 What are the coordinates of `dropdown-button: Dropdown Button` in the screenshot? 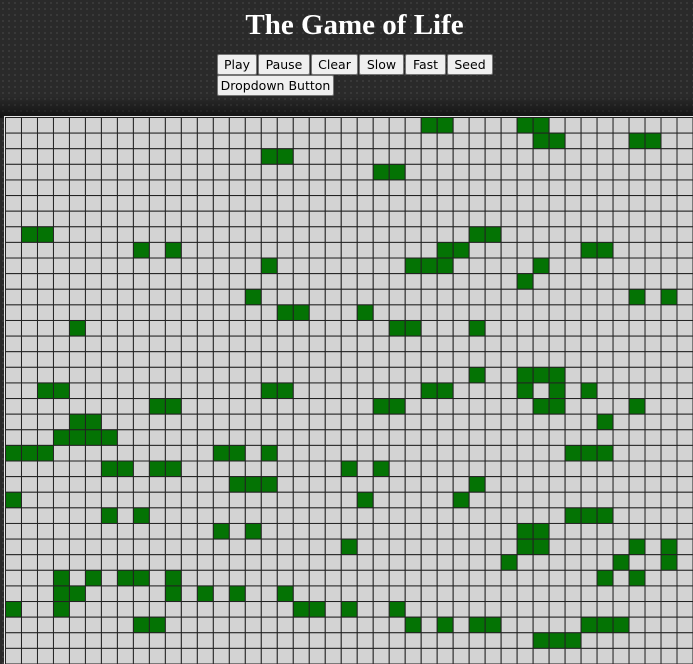 It's located at (275, 85).